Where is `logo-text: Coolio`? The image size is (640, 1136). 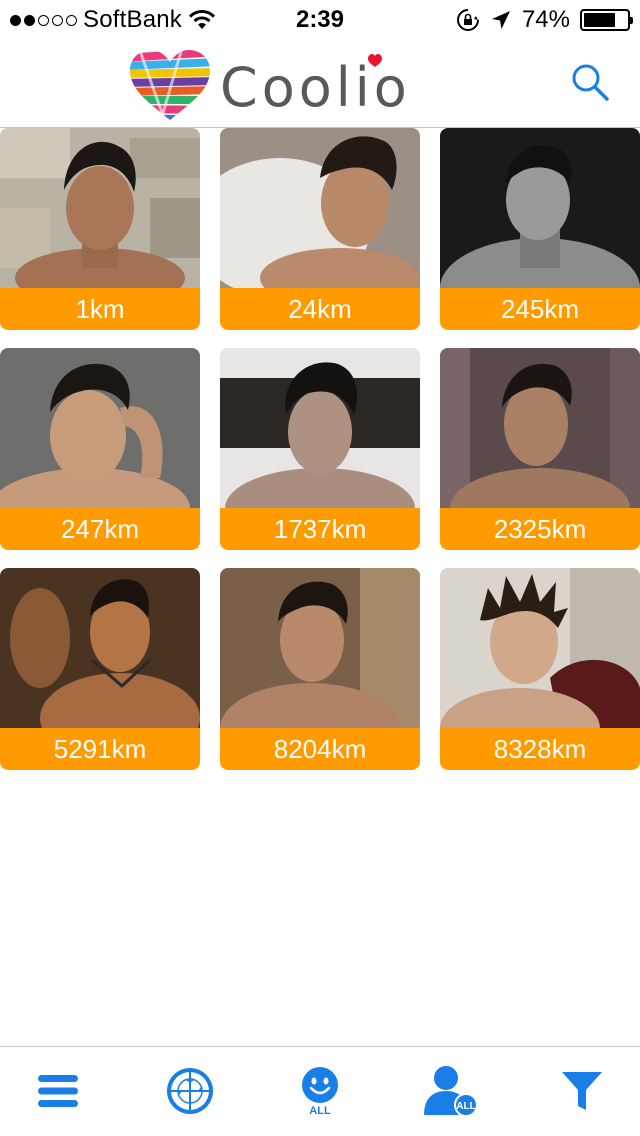
logo-text: Coolio is located at coordinates (315, 87).